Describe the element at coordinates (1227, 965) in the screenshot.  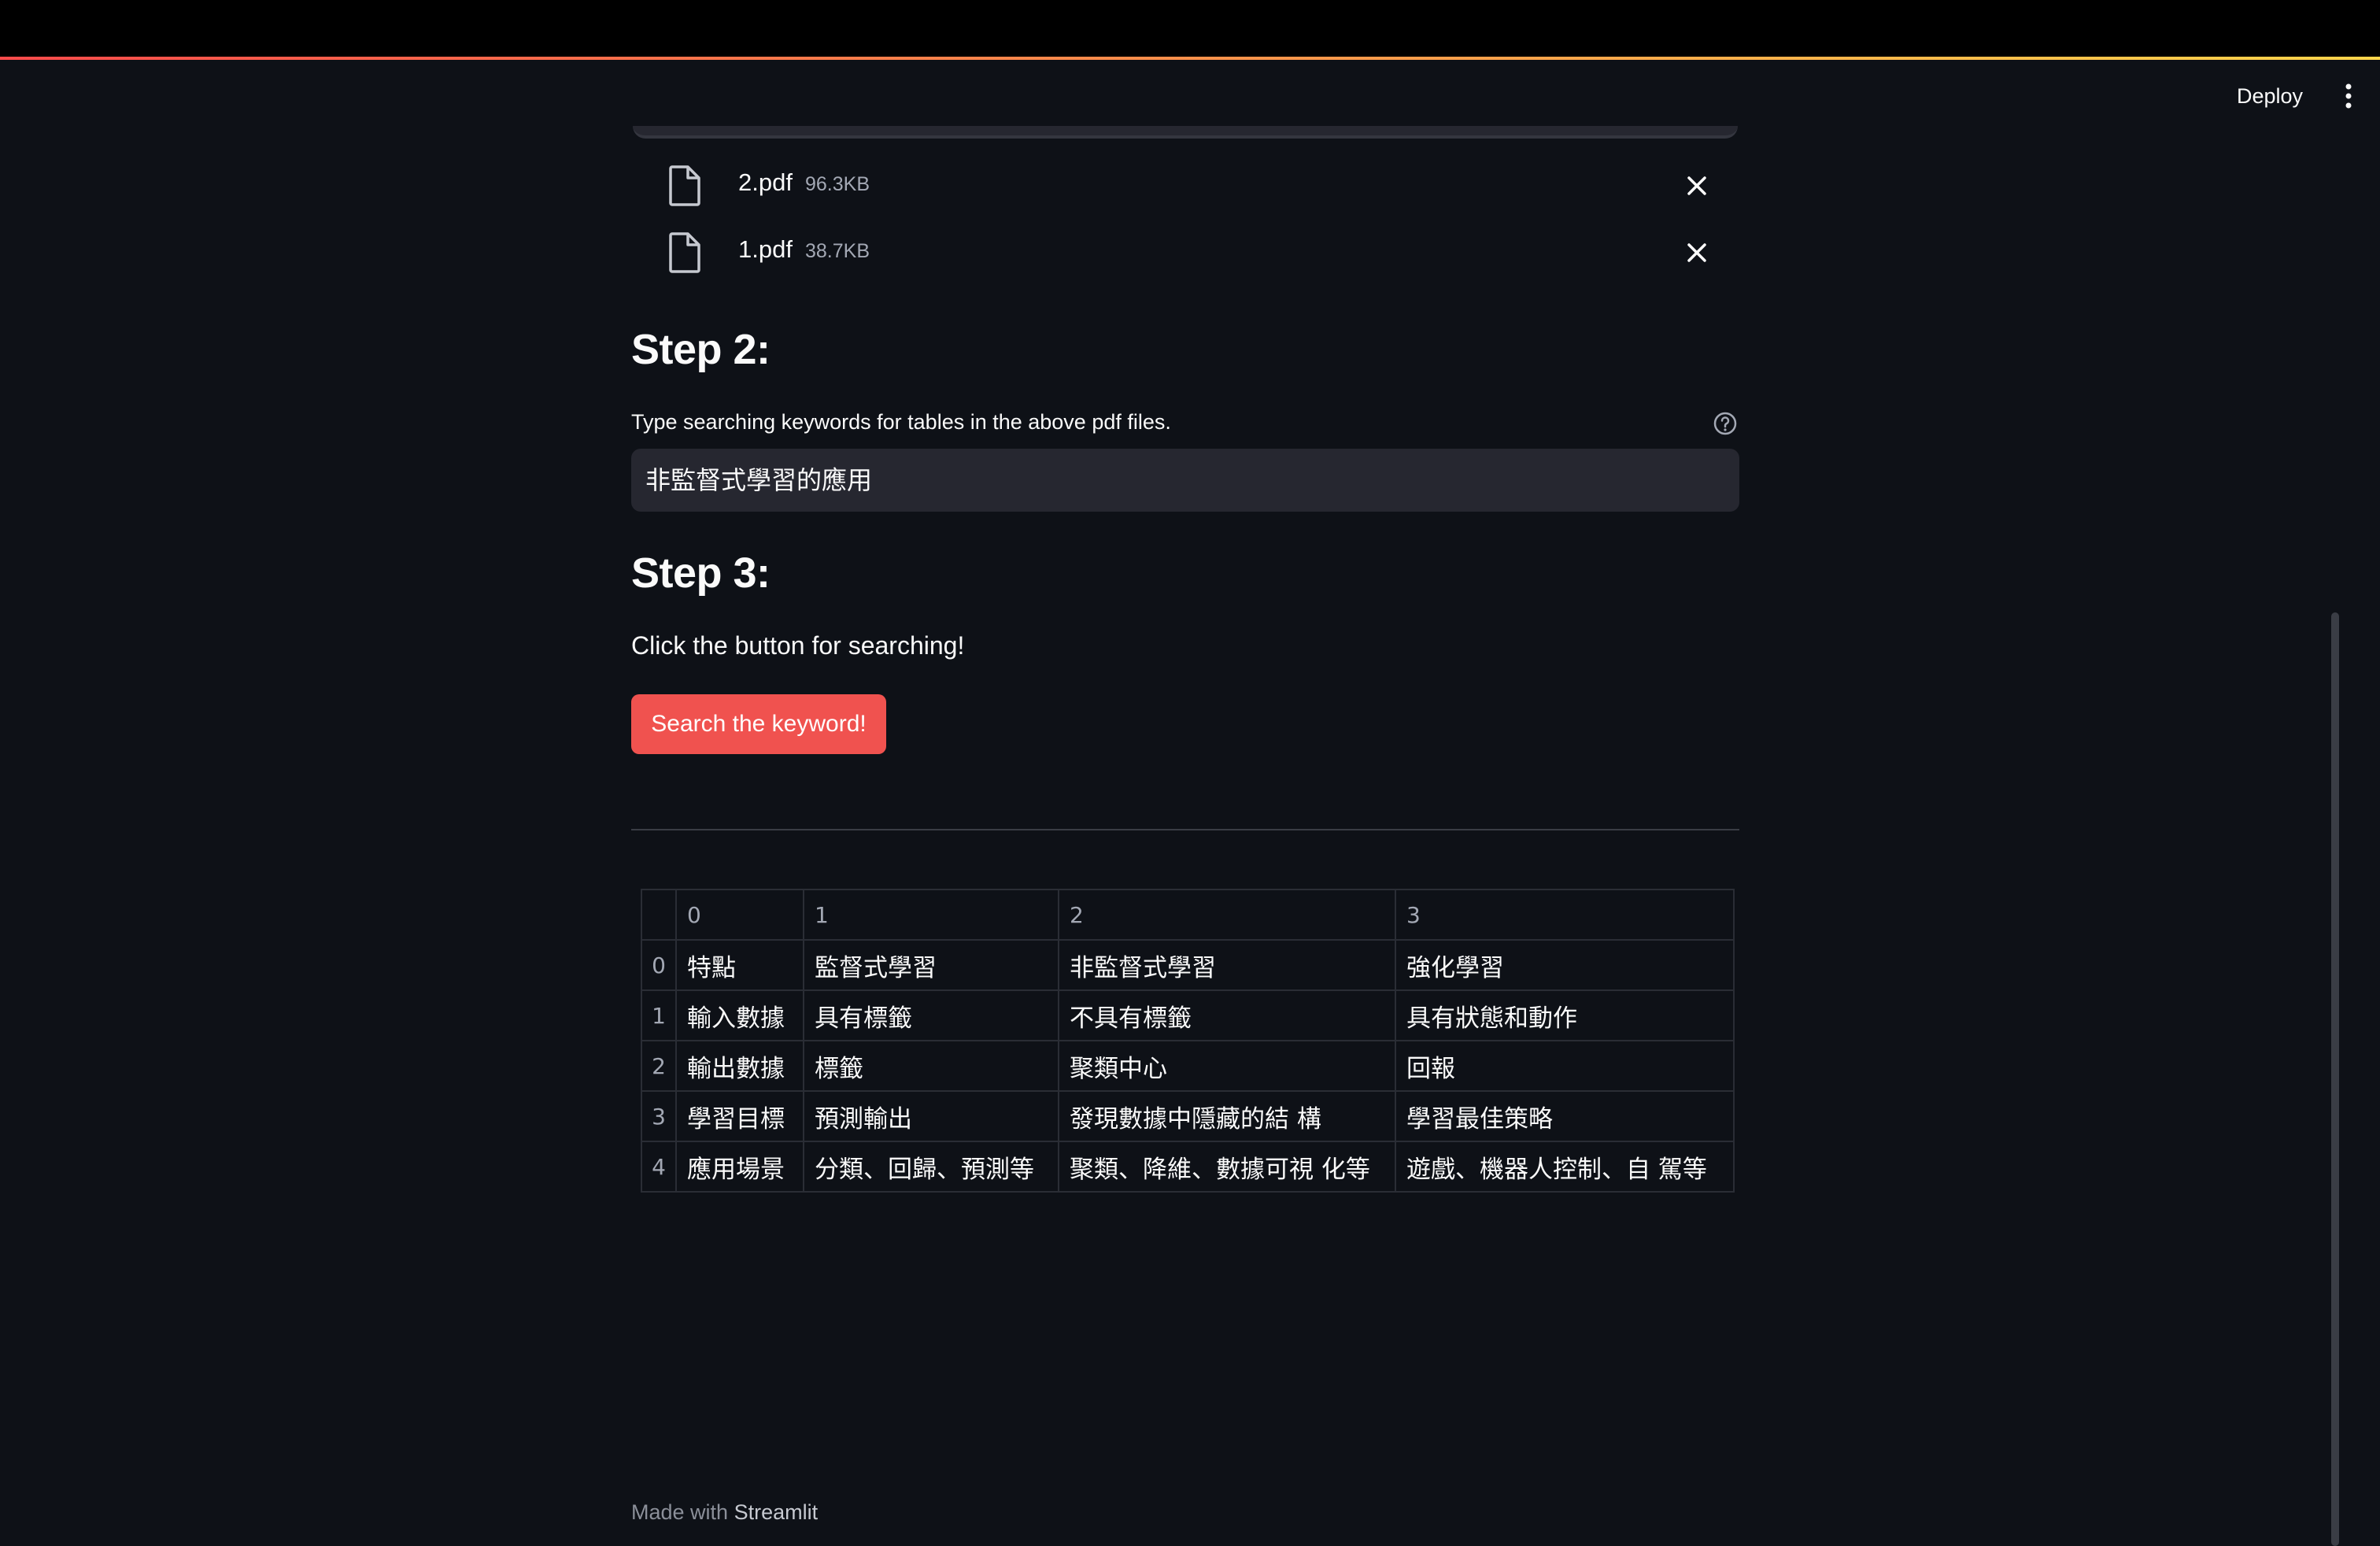
I see `table-cell: 非監督式學習` at that location.